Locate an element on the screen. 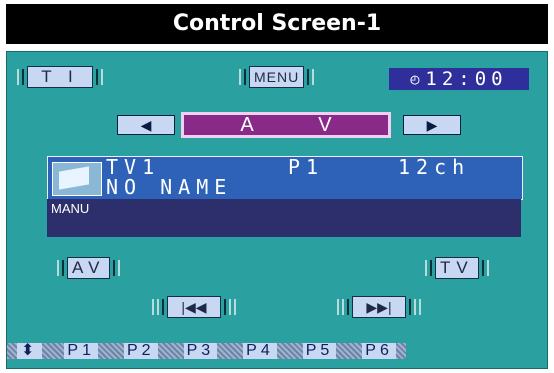 Image resolution: width=554 pixels, height=373 pixels. seek-forward-button: ▶▶| is located at coordinates (379, 307).